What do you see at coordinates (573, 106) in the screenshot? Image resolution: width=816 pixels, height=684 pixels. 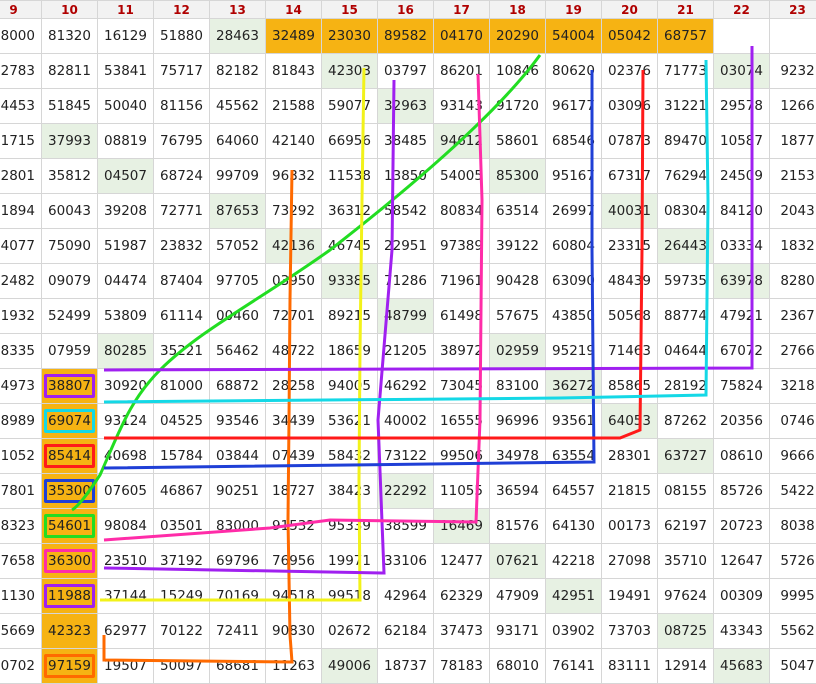 I see `cell-number: 96177` at bounding box center [573, 106].